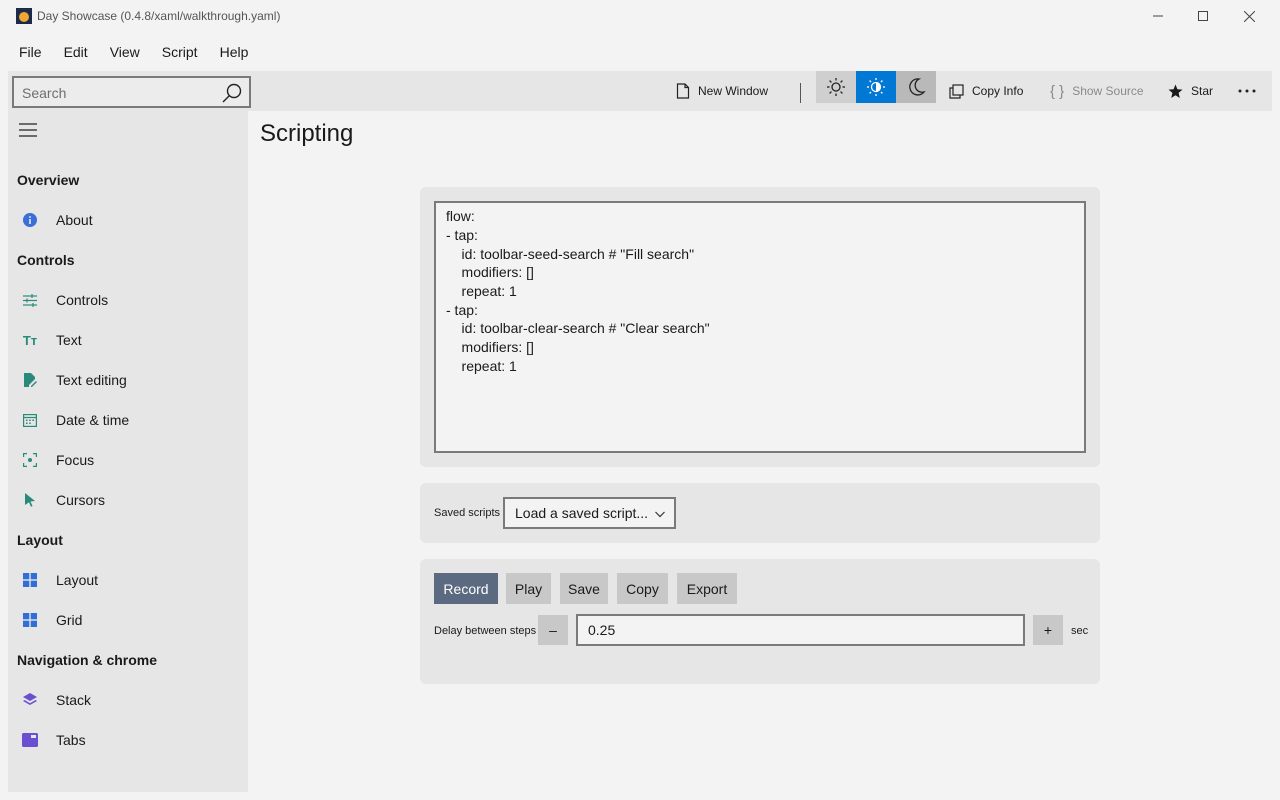  Describe the element at coordinates (916, 87) in the screenshot. I see `theme-dark-button` at that location.